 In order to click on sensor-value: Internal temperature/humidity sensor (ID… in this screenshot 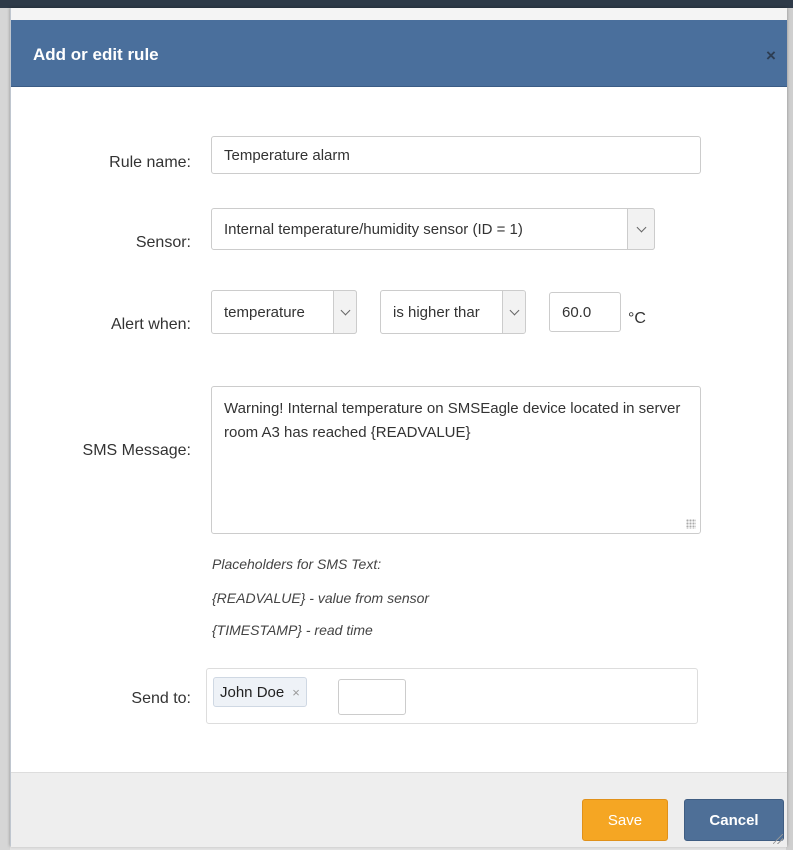, I will do `click(373, 229)`.